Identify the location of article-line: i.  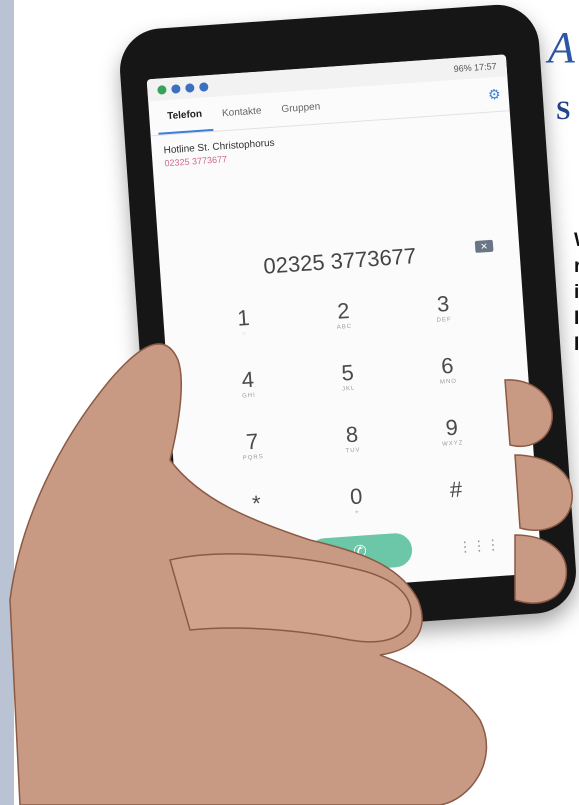
(576, 292).